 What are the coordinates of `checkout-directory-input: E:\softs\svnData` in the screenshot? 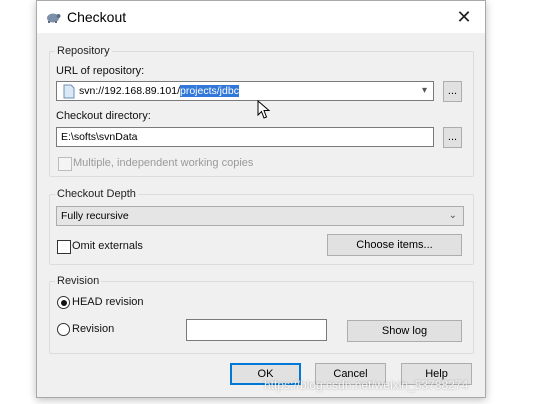 It's located at (245, 137).